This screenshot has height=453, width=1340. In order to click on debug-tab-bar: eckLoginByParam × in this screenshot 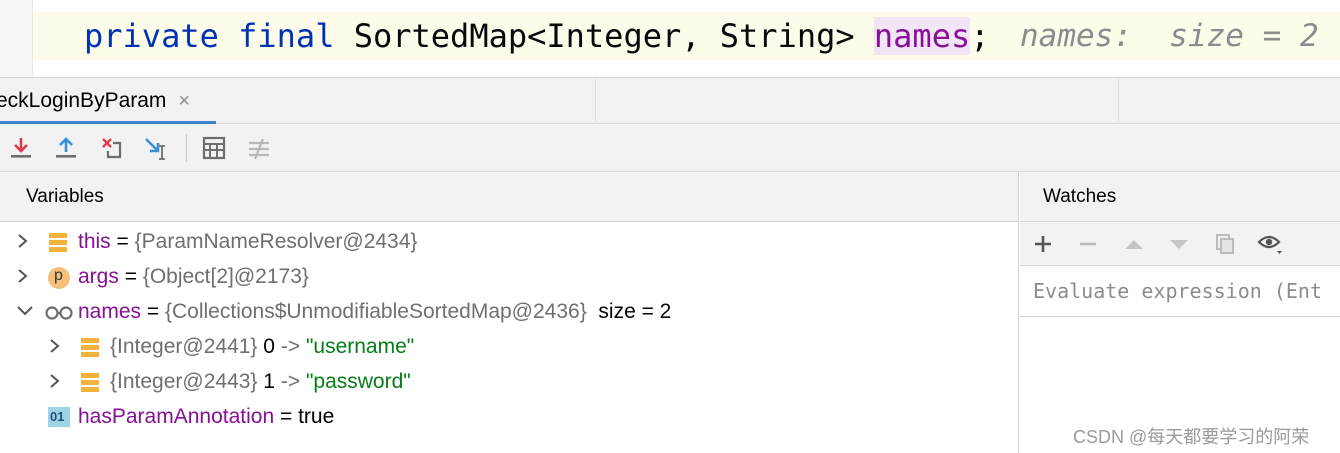, I will do `click(670, 101)`.